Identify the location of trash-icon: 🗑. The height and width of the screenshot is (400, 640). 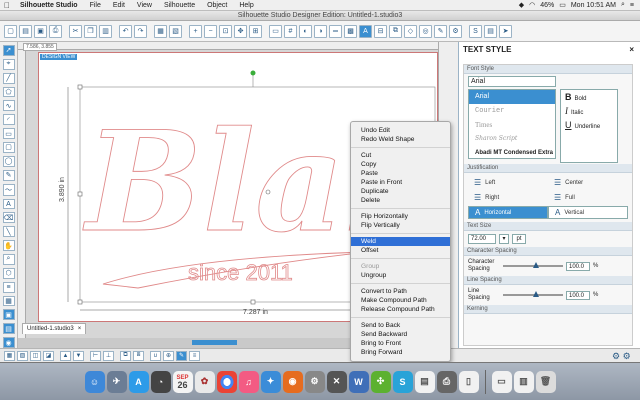
(545, 381).